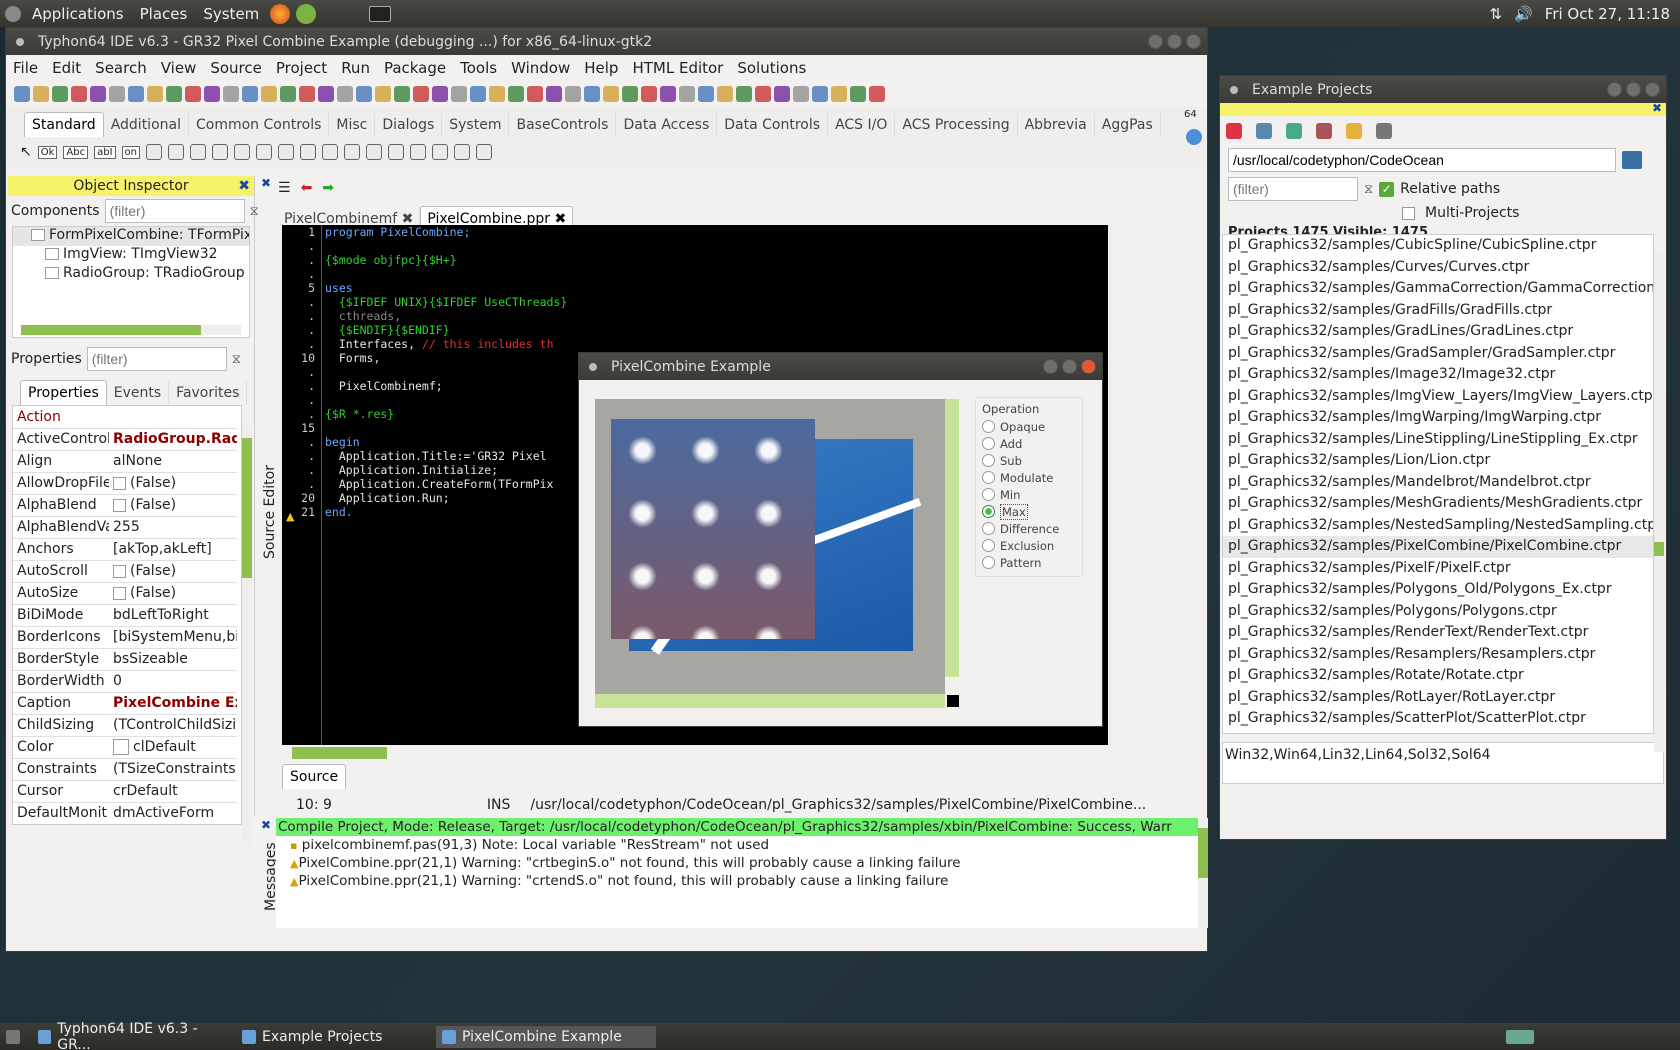 The width and height of the screenshot is (1680, 1050). What do you see at coordinates (173, 747) in the screenshot?
I see `property-value: clDefault` at bounding box center [173, 747].